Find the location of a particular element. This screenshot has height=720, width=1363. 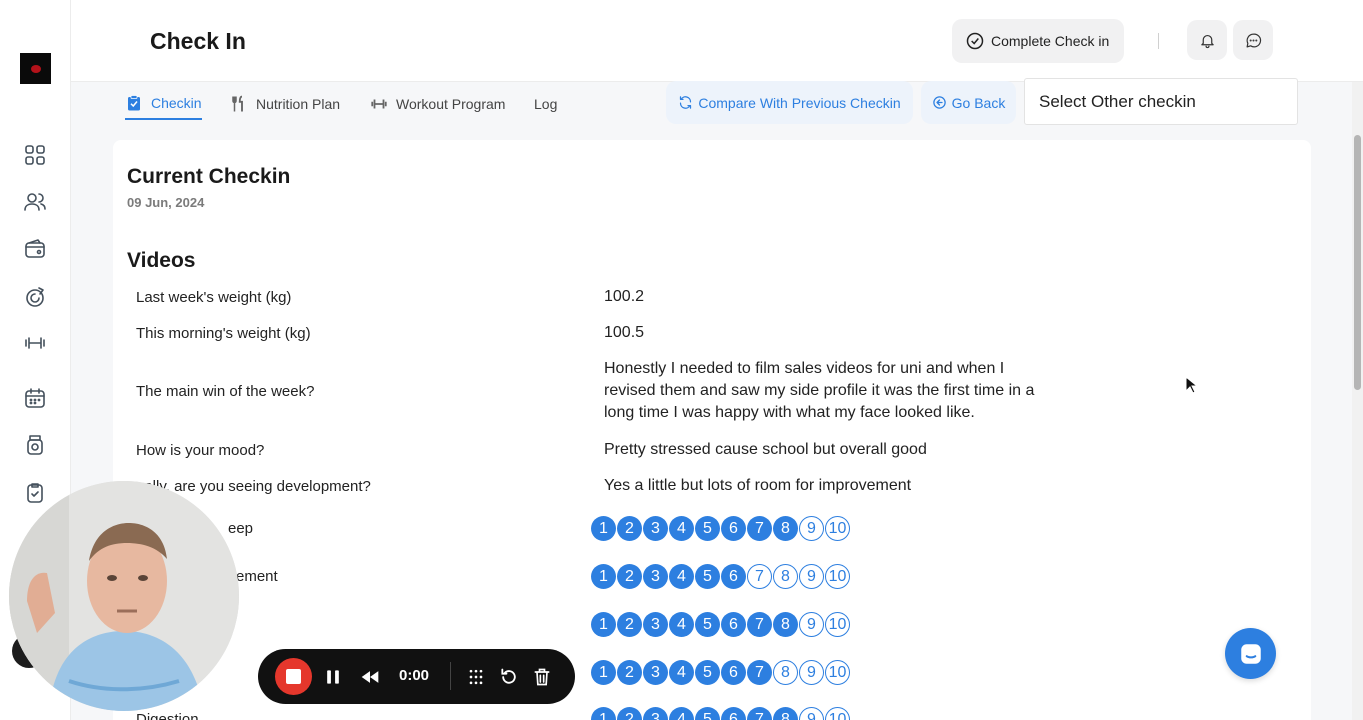

supplement-jar-icon is located at coordinates (35, 445).